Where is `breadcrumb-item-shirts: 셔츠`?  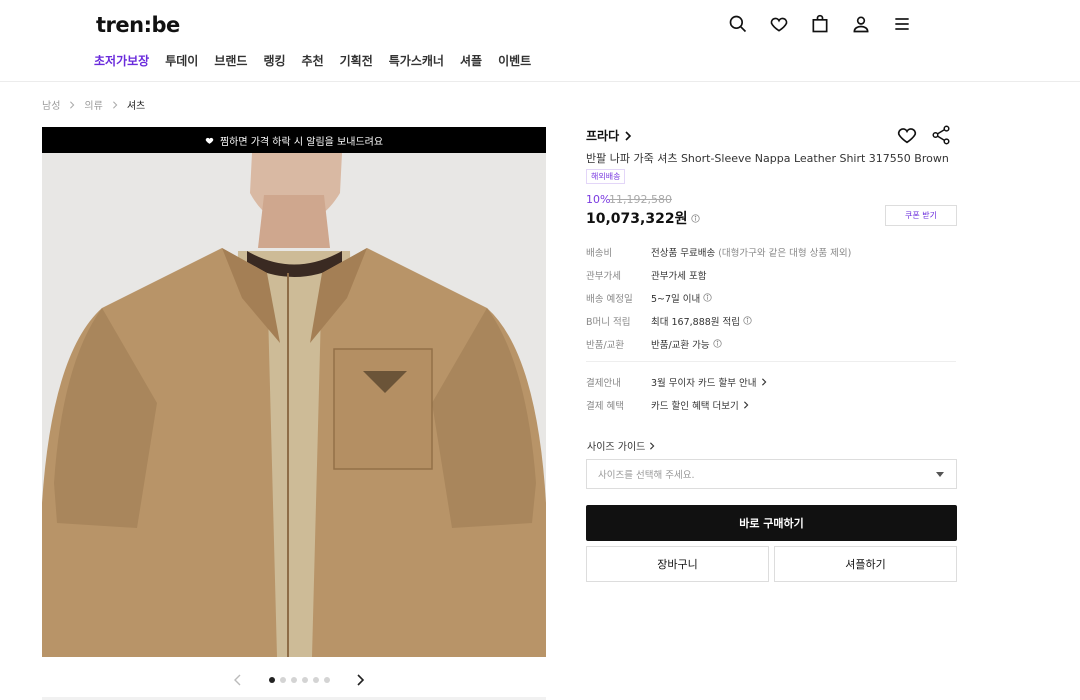 breadcrumb-item-shirts: 셔츠 is located at coordinates (136, 104).